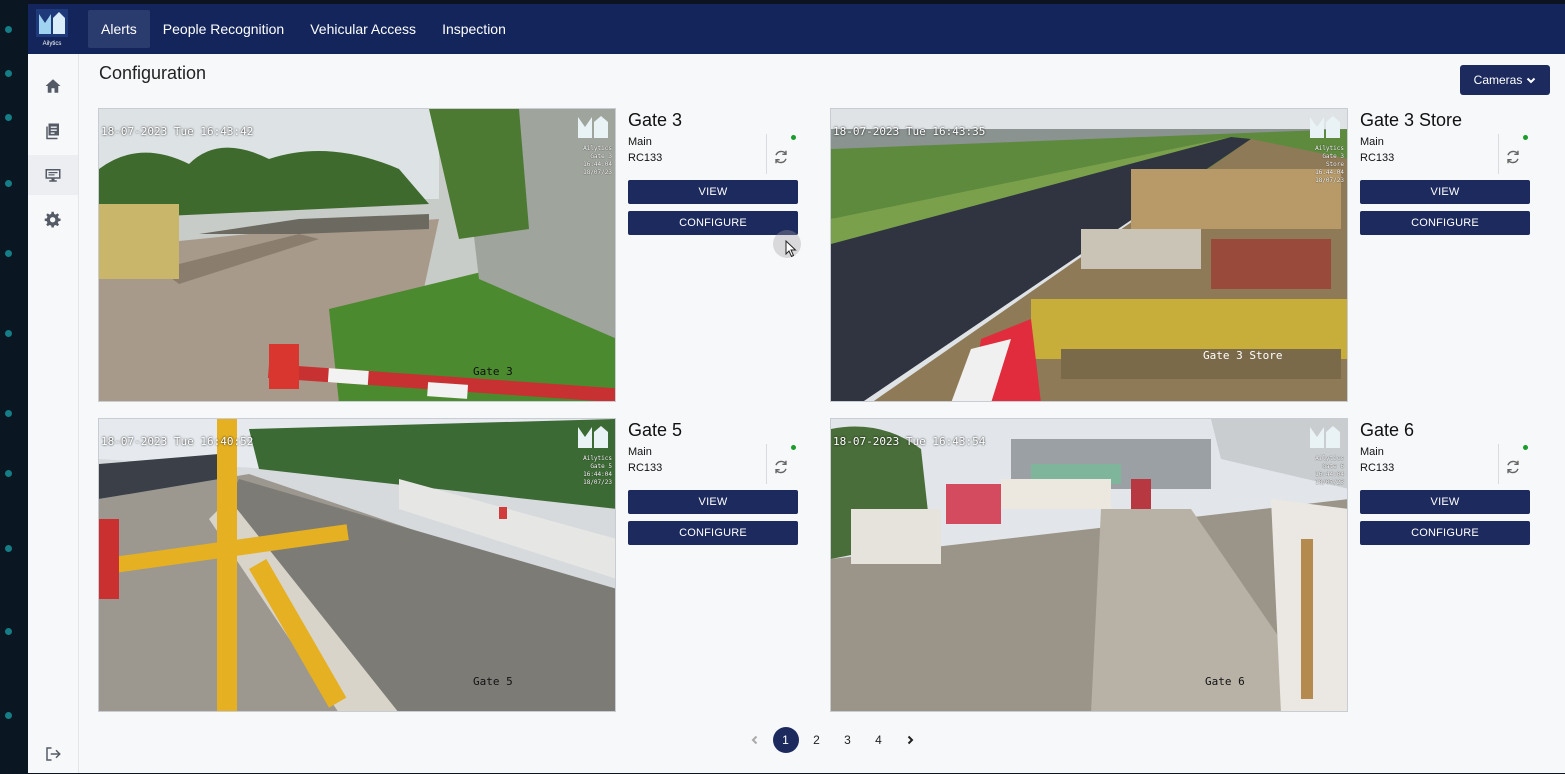  I want to click on camera-name: Gate 5, so click(655, 430).